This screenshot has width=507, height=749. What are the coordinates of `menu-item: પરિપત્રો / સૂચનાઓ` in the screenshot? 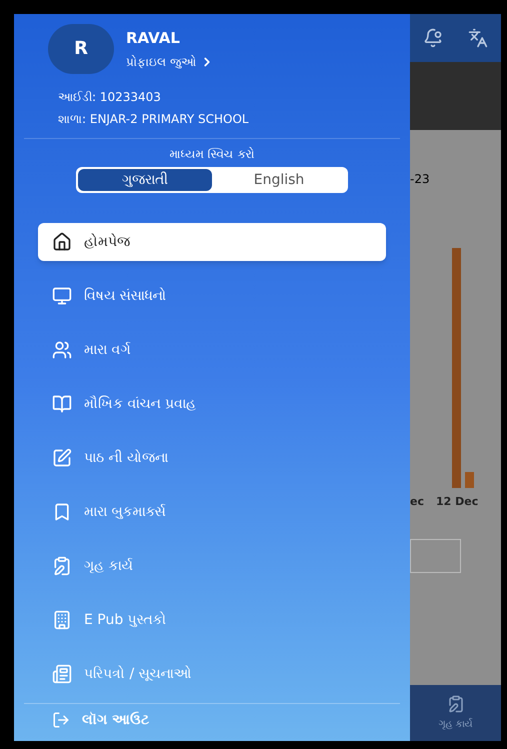 It's located at (212, 674).